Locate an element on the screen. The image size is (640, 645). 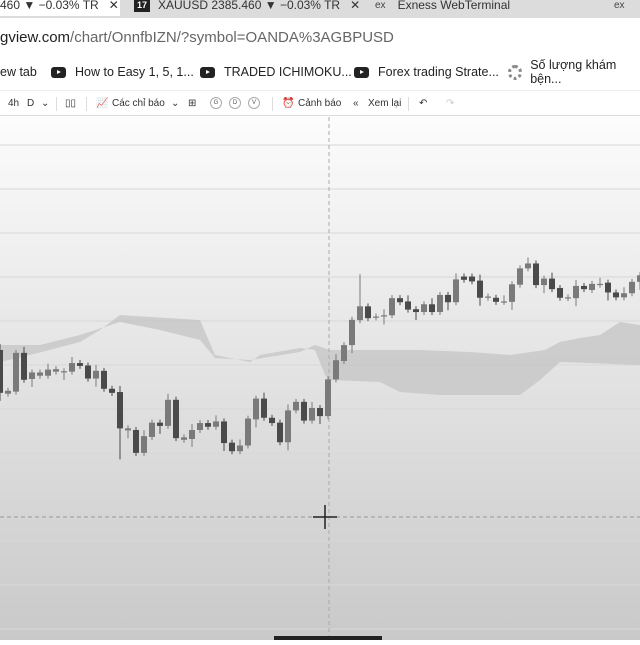
v-button: V is located at coordinates (254, 103).